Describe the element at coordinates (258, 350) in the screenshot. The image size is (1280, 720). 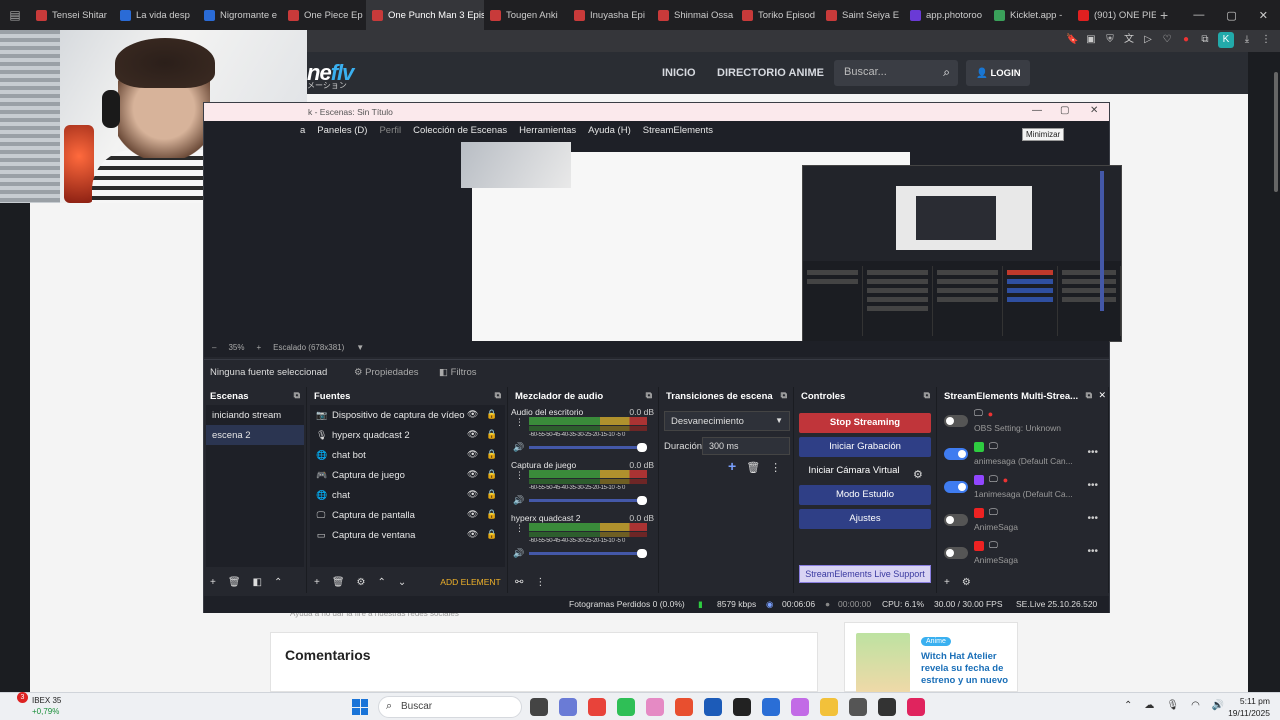
I see `zoom-in-button: +` at that location.